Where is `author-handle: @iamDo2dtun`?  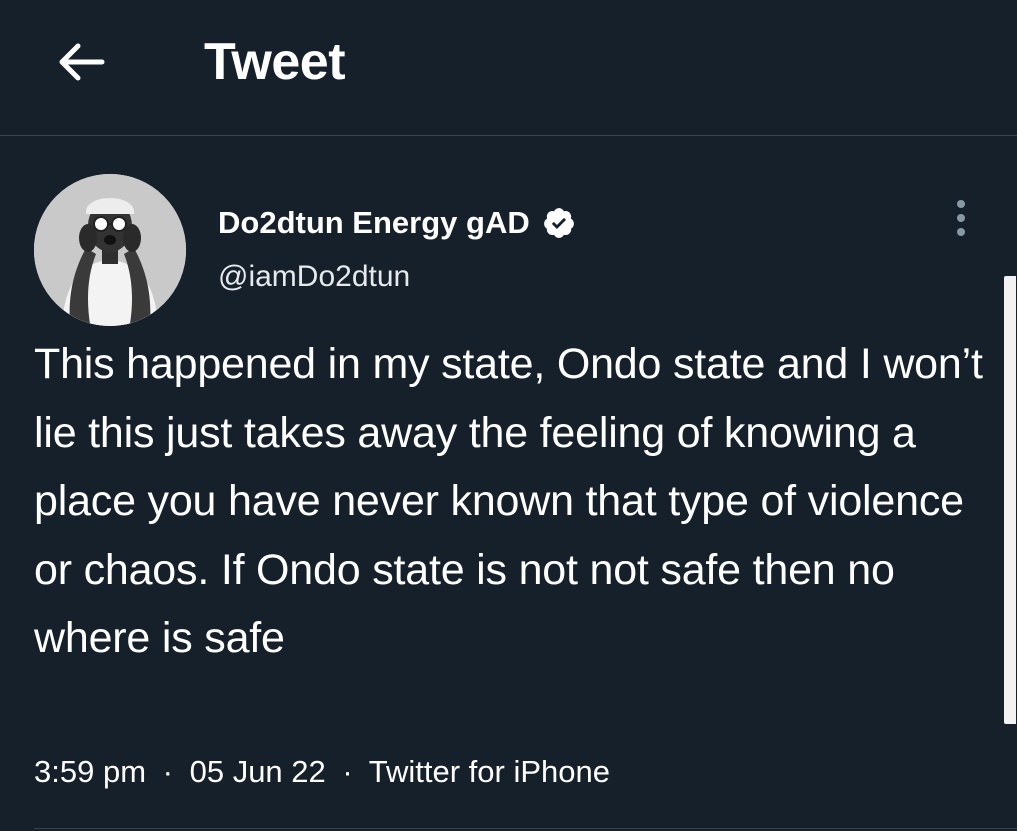
author-handle: @iamDo2dtun is located at coordinates (314, 277).